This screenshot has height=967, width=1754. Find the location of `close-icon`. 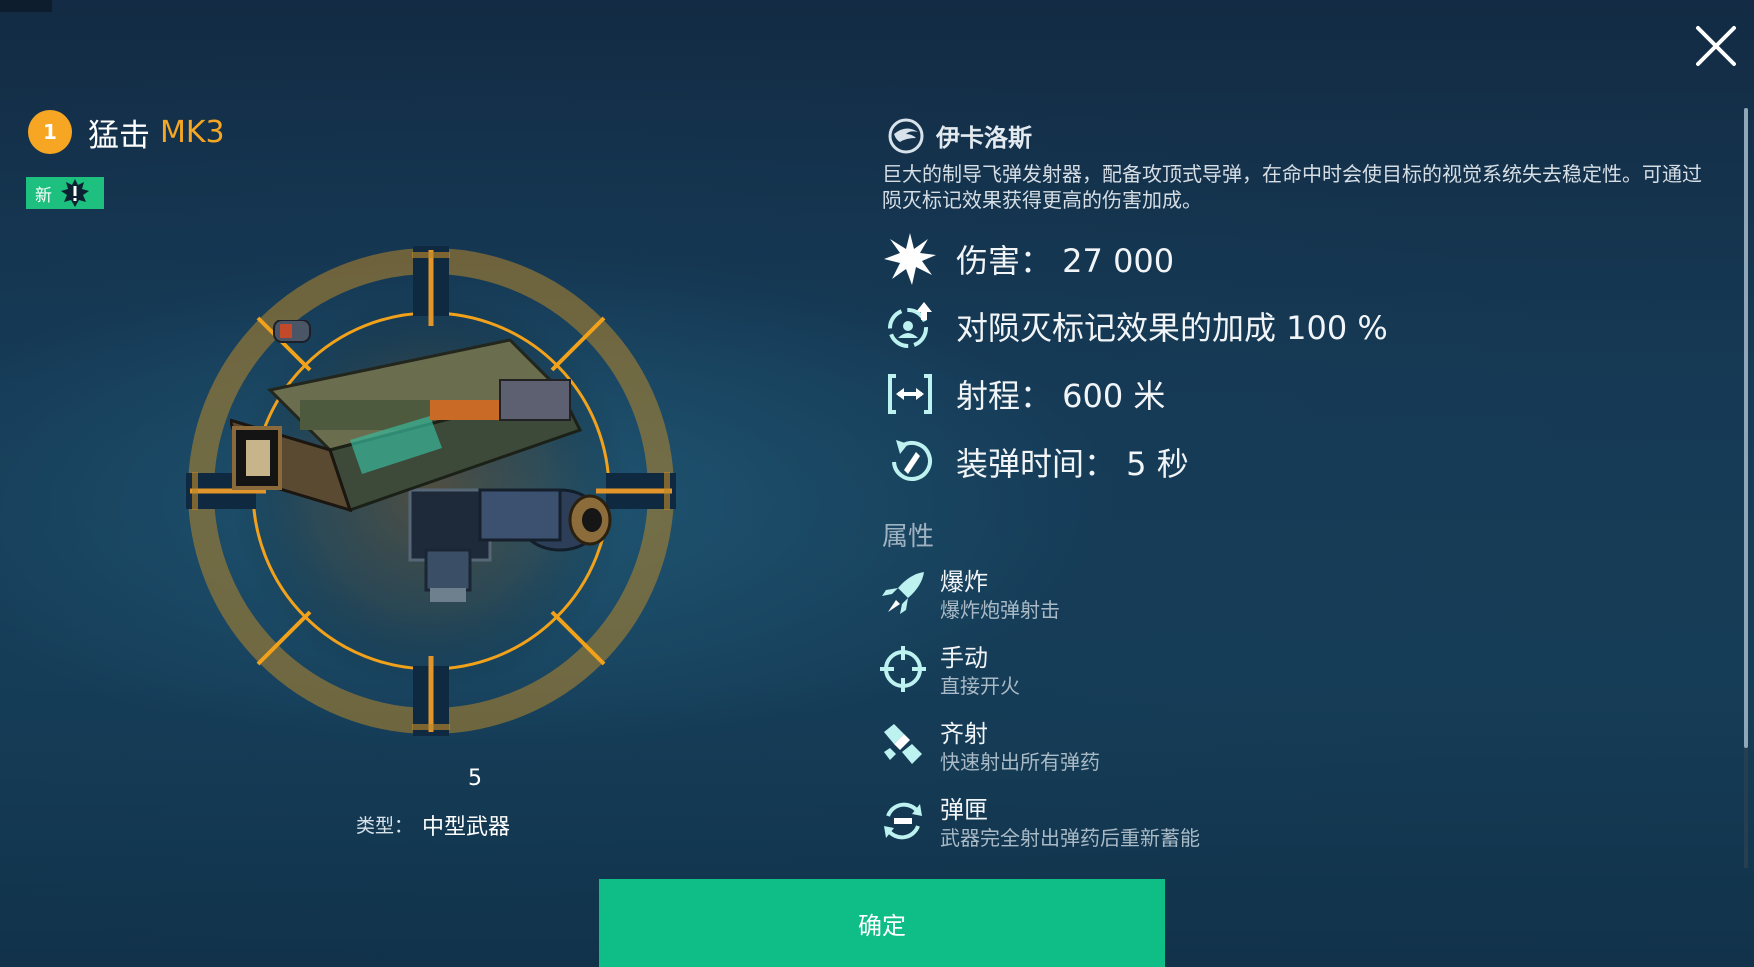

close-icon is located at coordinates (1716, 46).